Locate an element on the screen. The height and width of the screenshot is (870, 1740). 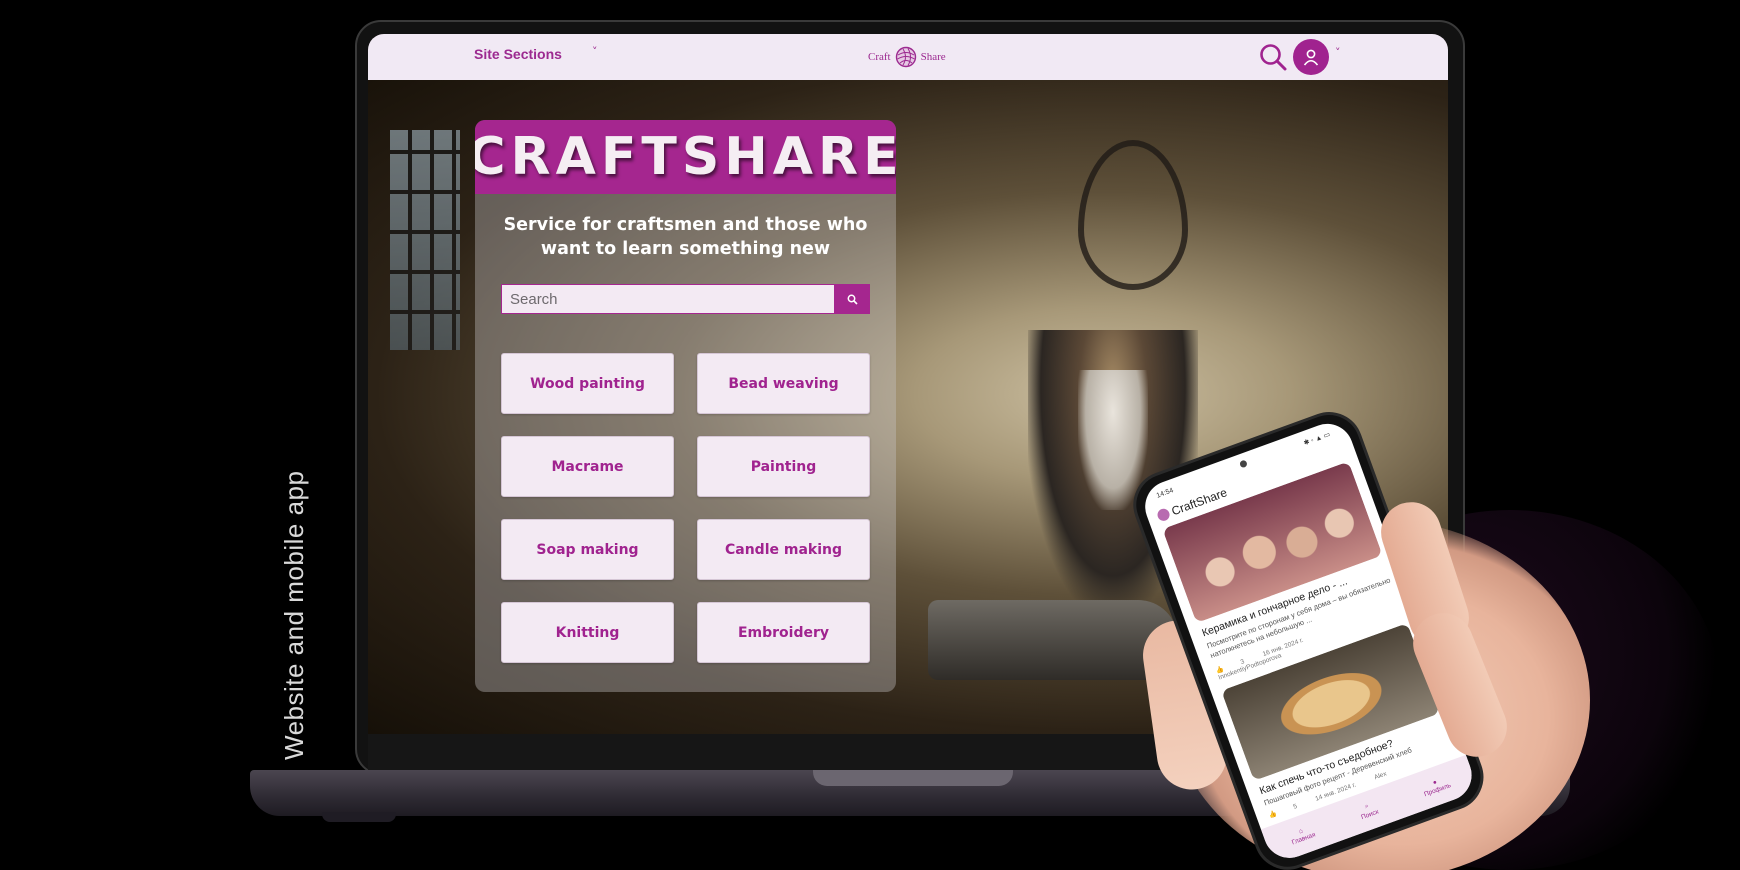
like-count: 5 is located at coordinates (1295, 806).